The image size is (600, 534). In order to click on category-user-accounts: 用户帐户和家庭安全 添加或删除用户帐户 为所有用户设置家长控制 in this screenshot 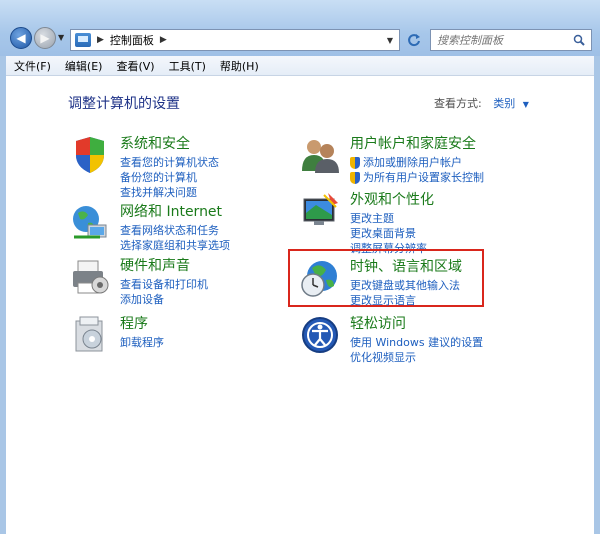, I will do `click(392, 160)`.